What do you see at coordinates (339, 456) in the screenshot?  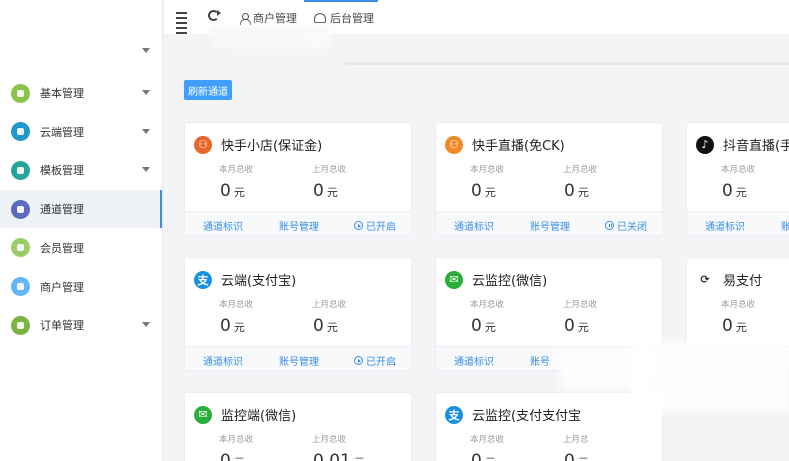 I see `last-month-value: 0.01元` at bounding box center [339, 456].